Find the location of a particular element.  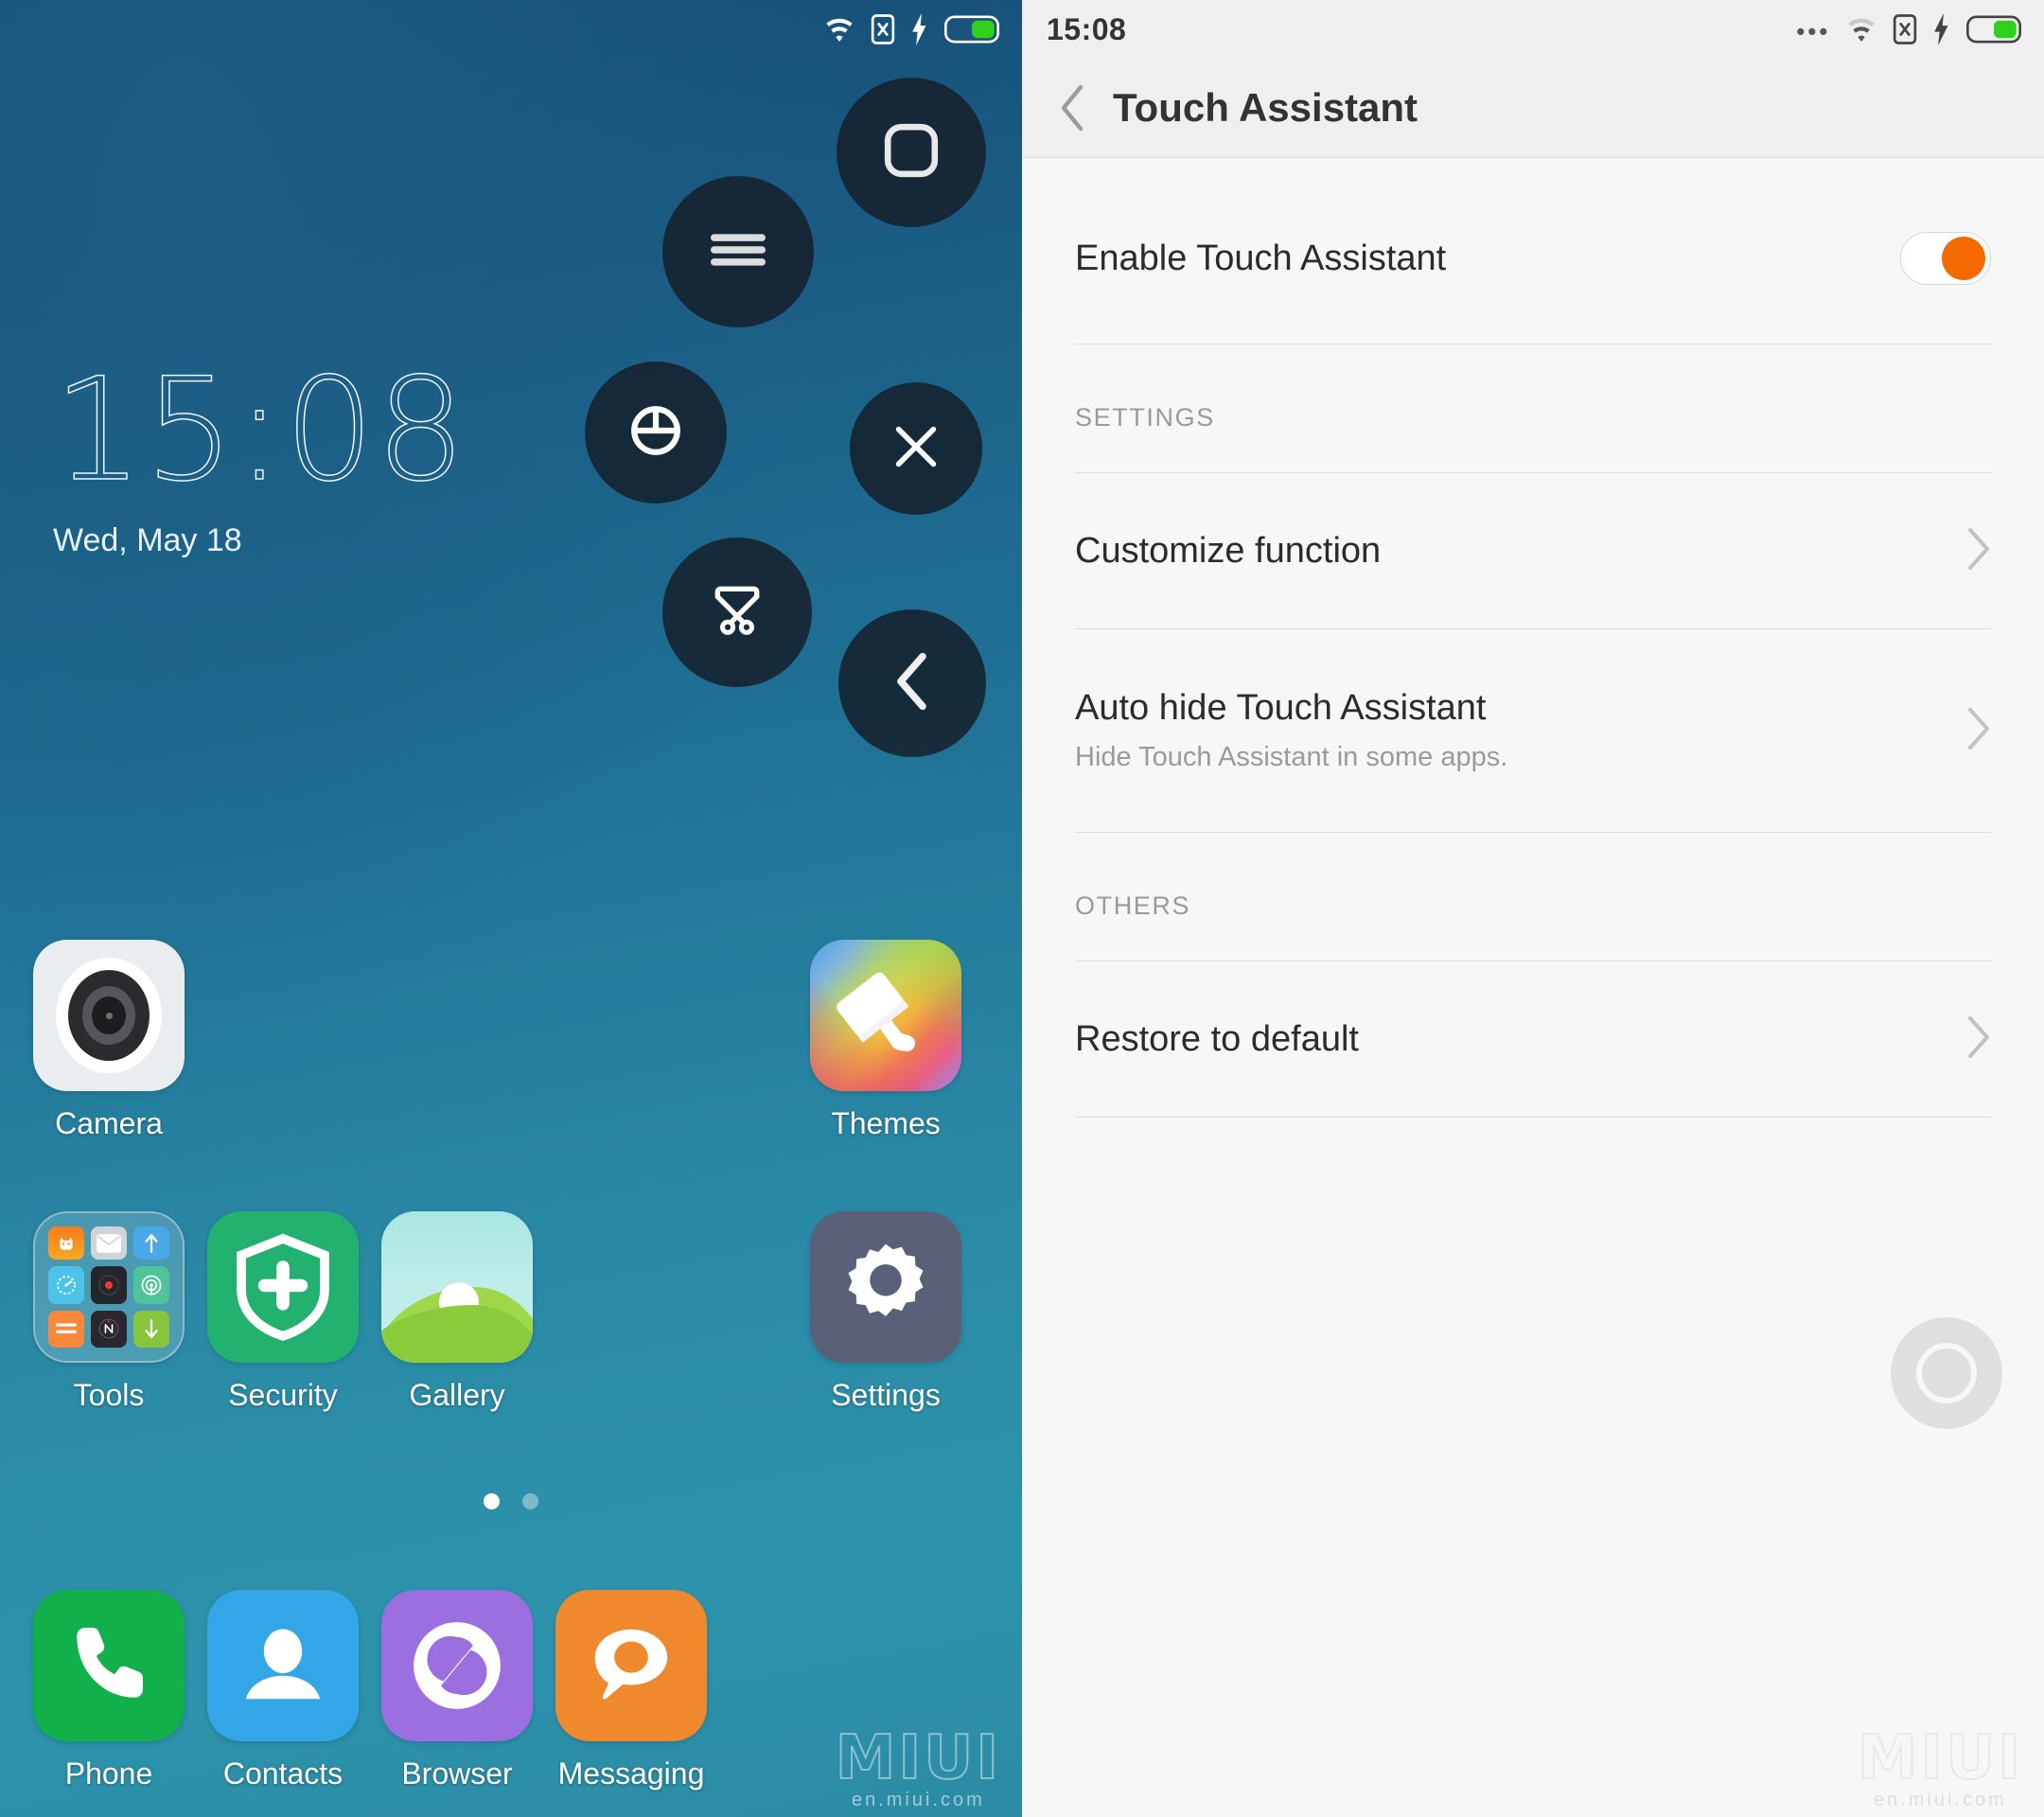

scissors-icon is located at coordinates (737, 612).